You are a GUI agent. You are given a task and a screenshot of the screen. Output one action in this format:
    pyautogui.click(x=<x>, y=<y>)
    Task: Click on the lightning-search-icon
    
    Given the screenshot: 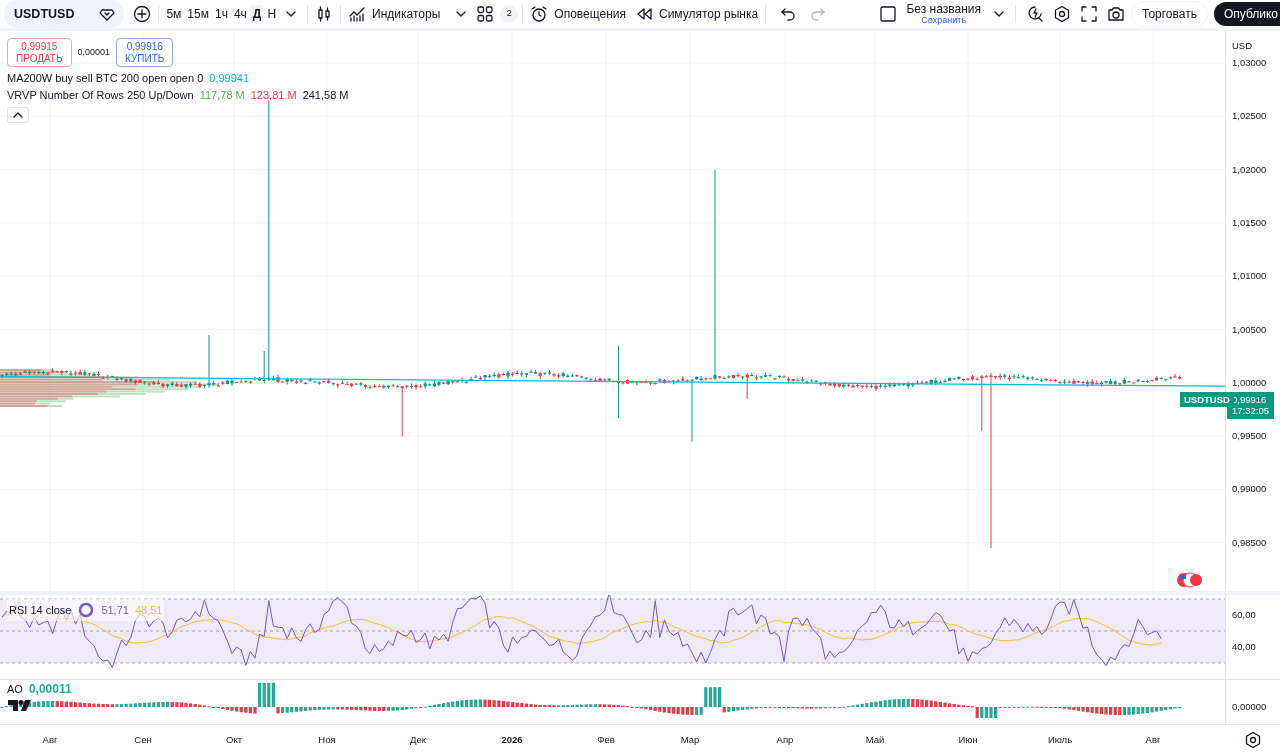 What is the action you would take?
    pyautogui.click(x=1035, y=14)
    